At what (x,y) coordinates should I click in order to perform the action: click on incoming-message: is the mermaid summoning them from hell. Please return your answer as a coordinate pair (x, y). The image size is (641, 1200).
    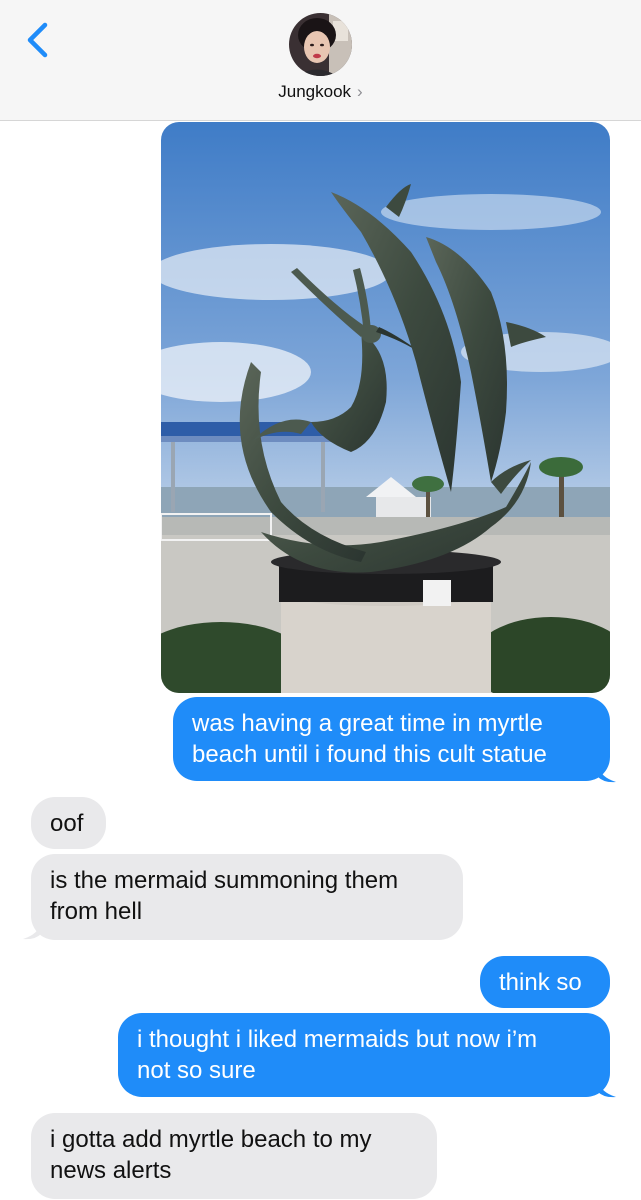
    Looking at the image, I should click on (247, 897).